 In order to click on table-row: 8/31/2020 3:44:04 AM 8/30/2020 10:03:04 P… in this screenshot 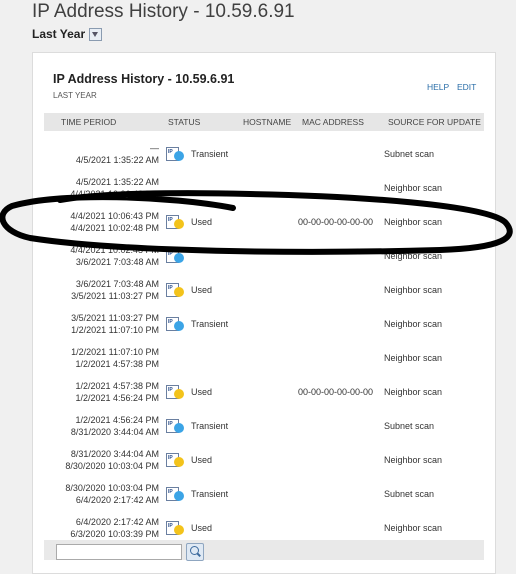, I will do `click(264, 464)`.